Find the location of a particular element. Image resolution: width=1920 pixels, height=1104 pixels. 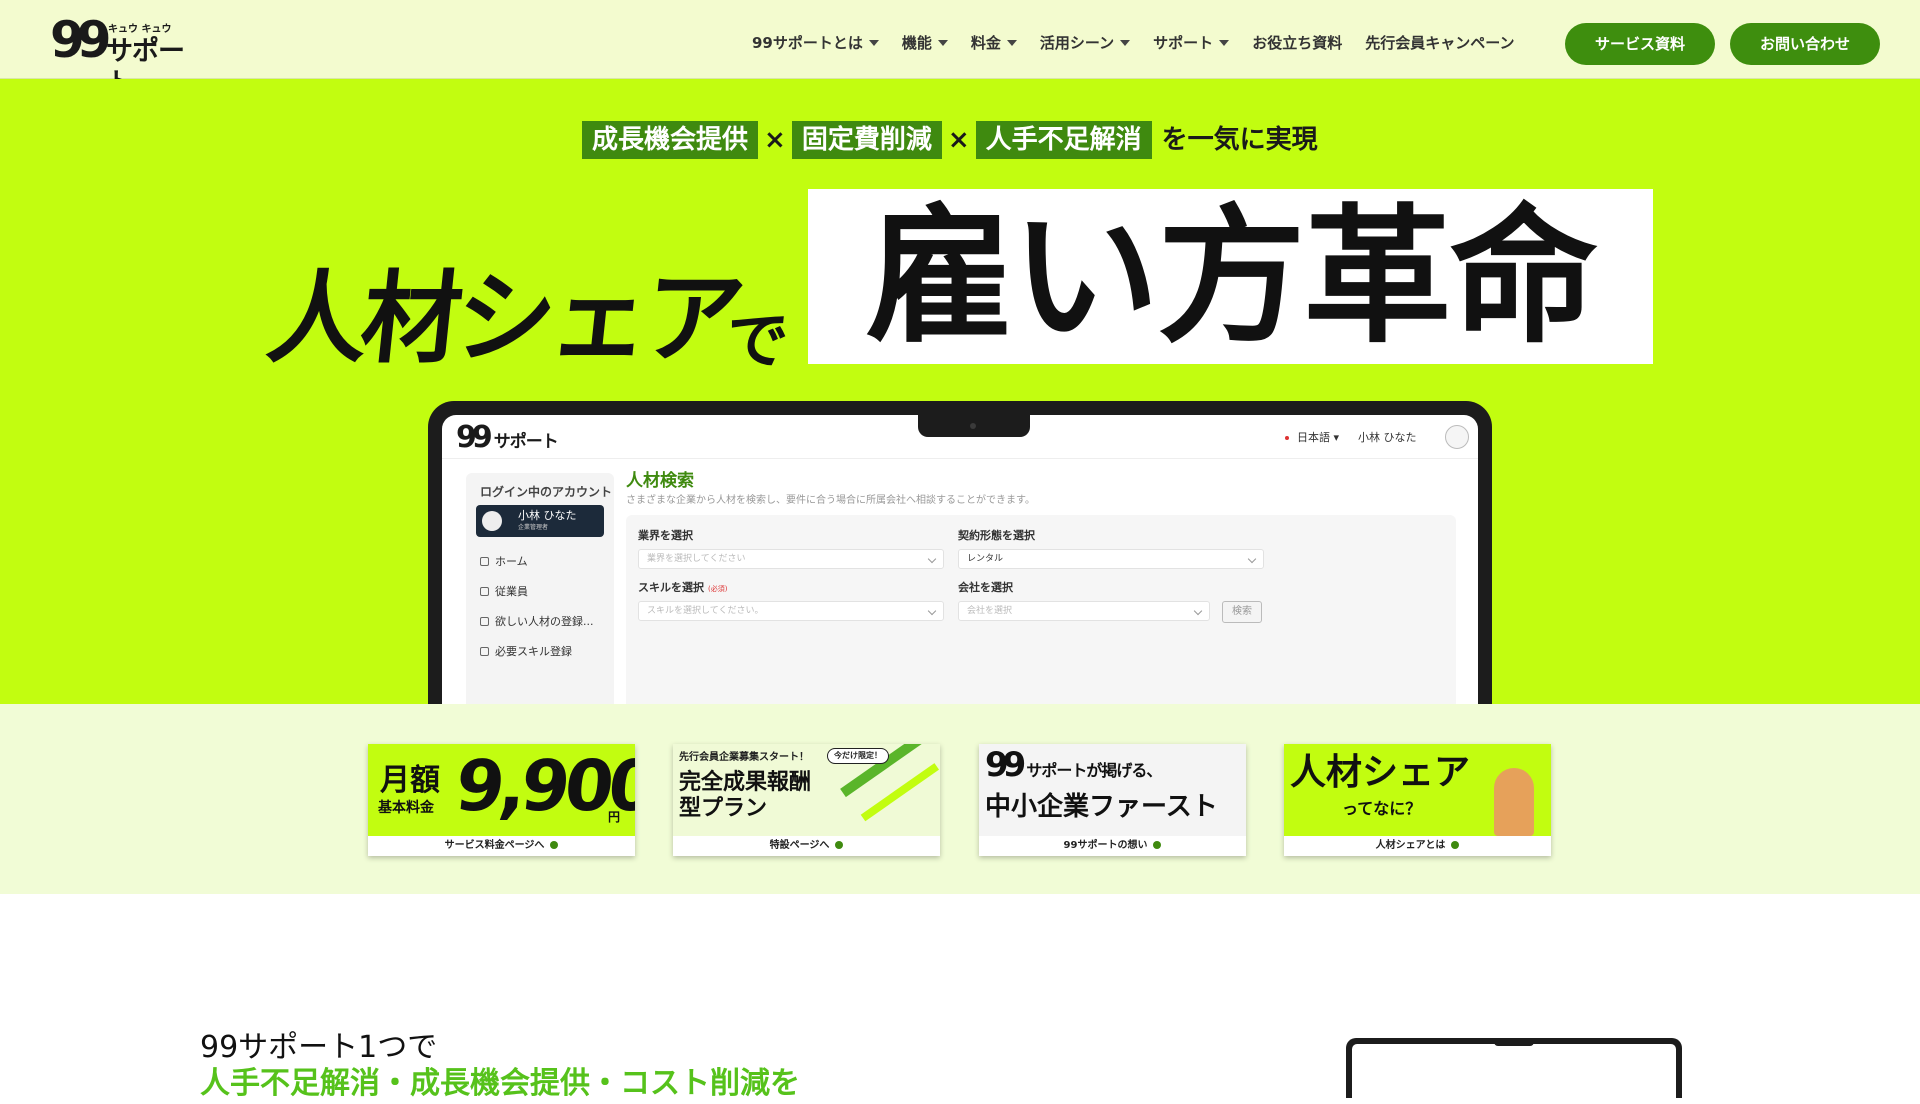

banner-text: ってなに？ is located at coordinates (1382, 808).